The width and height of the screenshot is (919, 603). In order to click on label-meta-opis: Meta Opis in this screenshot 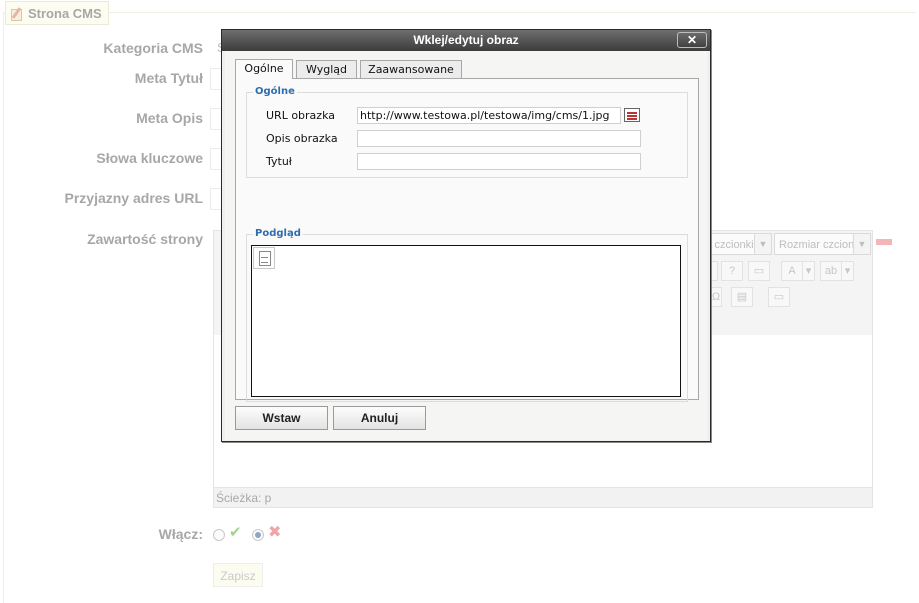, I will do `click(169, 118)`.